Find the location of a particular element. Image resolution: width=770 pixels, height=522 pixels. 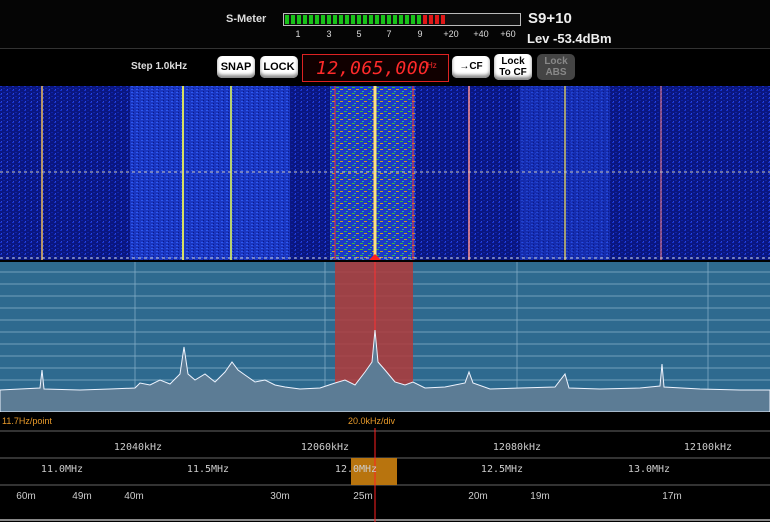

lock-to-cf-button: Lock To CF is located at coordinates (513, 67).